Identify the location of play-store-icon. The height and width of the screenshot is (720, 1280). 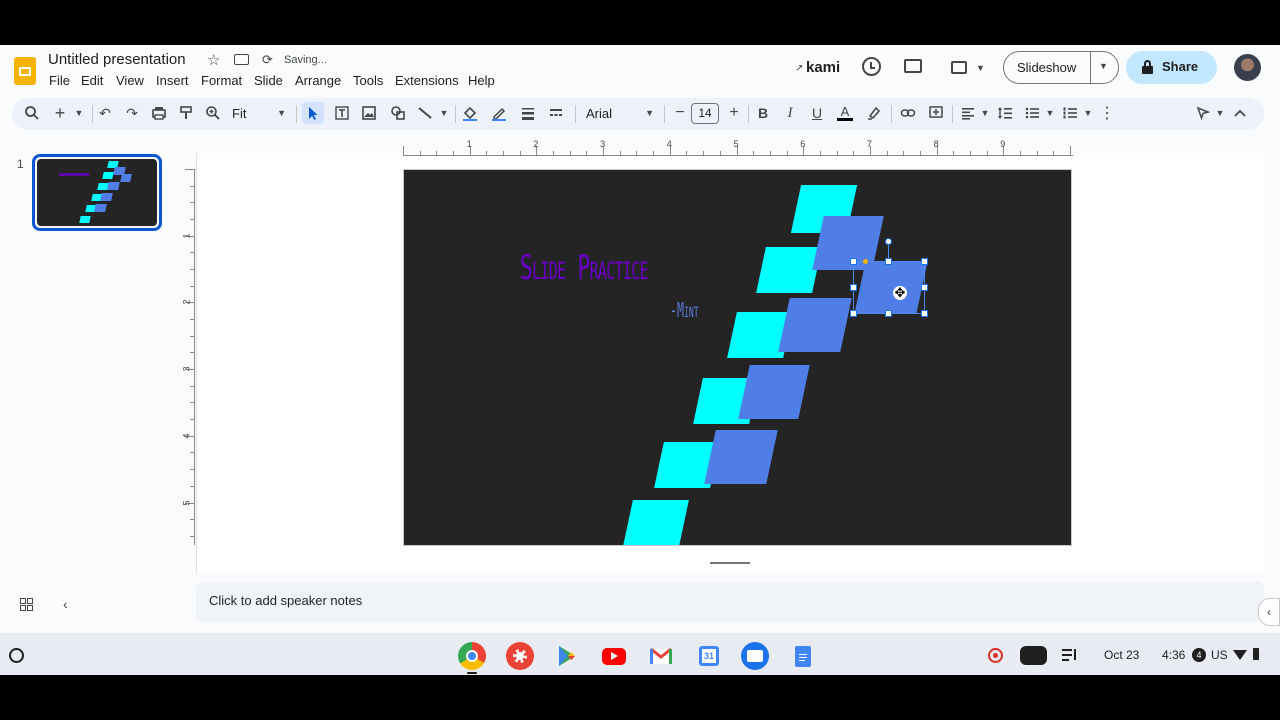
(567, 656).